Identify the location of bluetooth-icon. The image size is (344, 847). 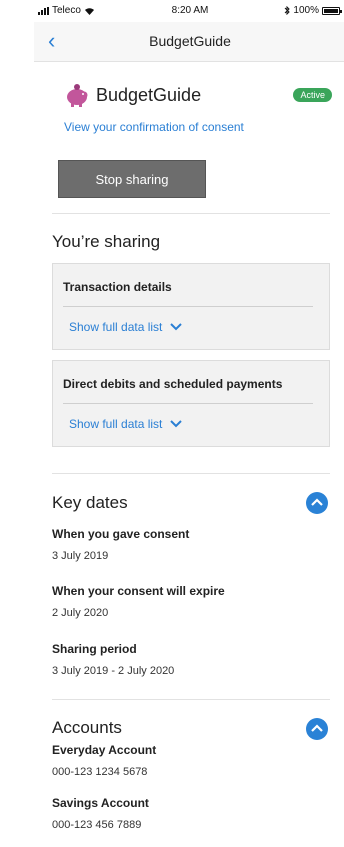
(288, 10).